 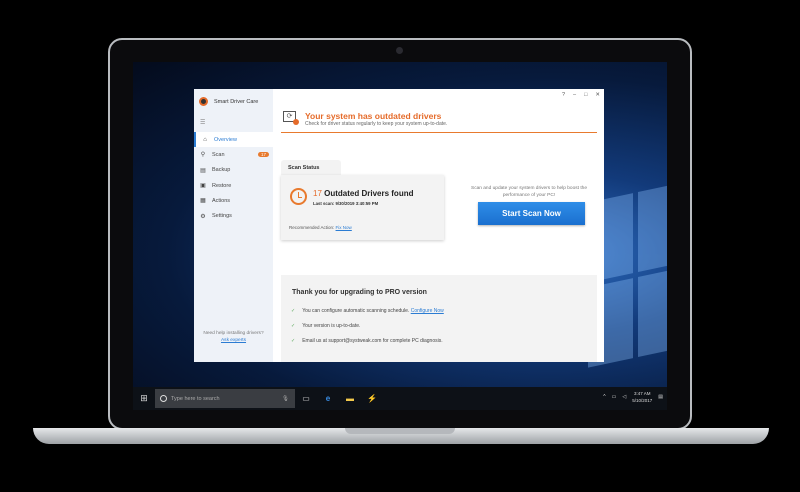 I want to click on outdated-drivers-summary: 17 Outdated Drivers found, so click(x=363, y=193).